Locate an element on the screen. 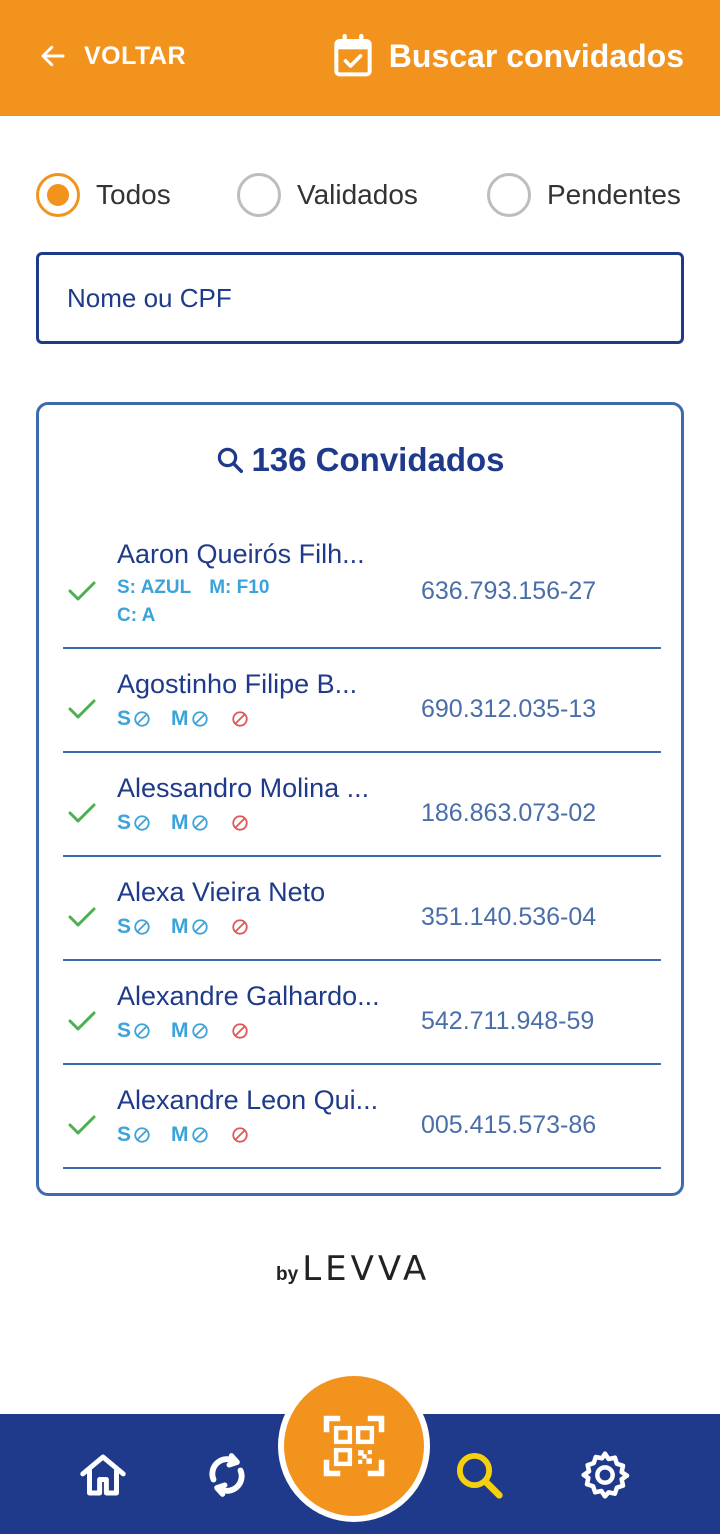 The width and height of the screenshot is (720, 1534). guest-cpf: 636.793.156-27 is located at coordinates (509, 591).